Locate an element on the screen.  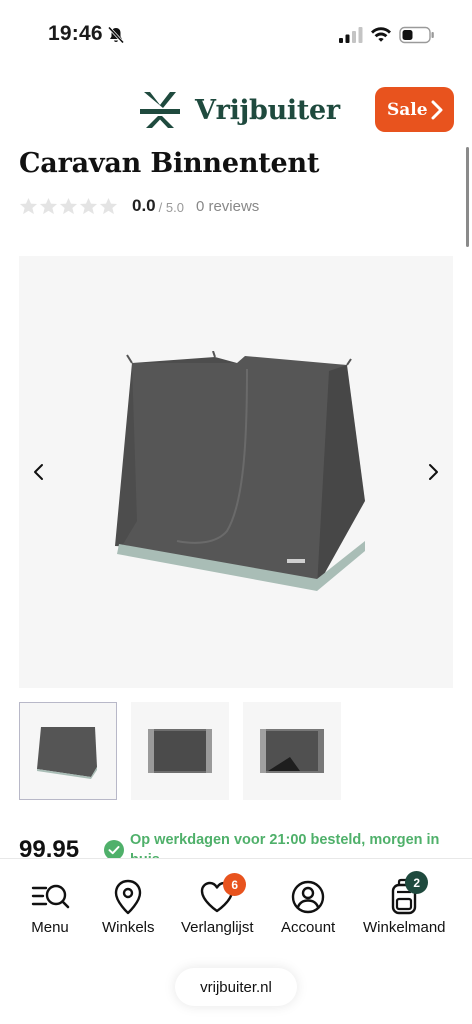
status-time: 19:46 is located at coordinates (75, 33).